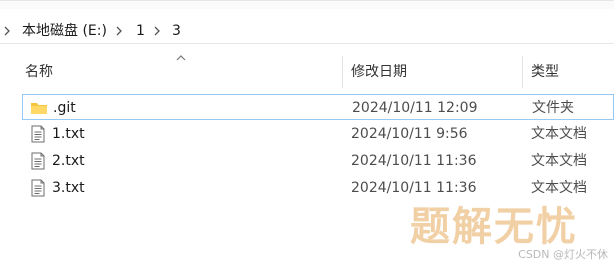  What do you see at coordinates (318, 161) in the screenshot?
I see `file-row: 2.txt 2024/10/11 11:36 文本文档` at bounding box center [318, 161].